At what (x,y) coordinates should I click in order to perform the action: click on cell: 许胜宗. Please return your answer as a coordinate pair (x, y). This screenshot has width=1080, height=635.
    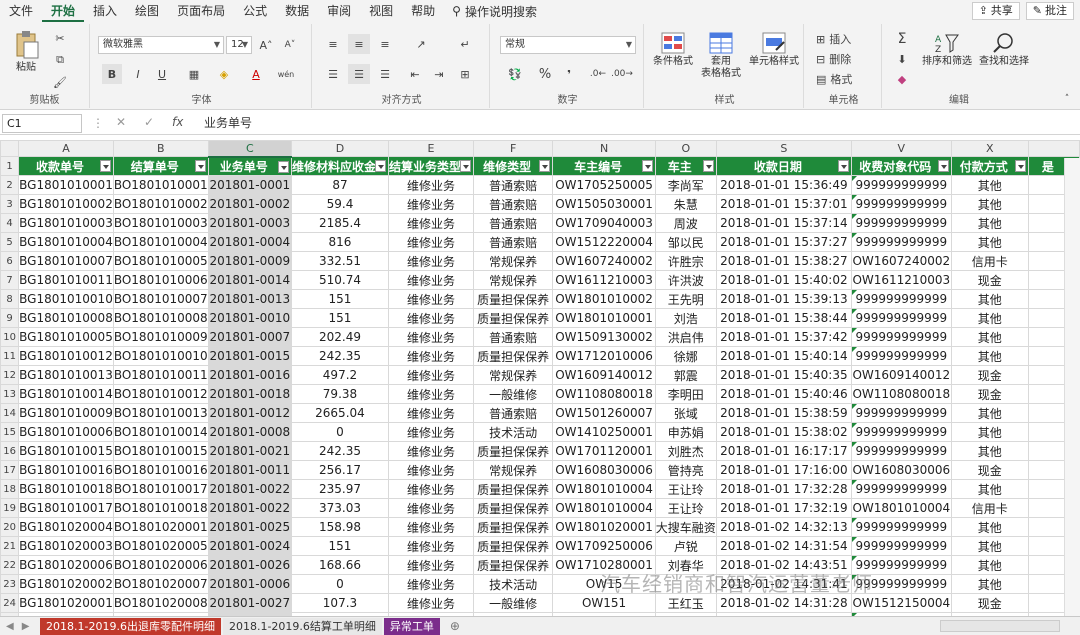
    Looking at the image, I should click on (685, 261).